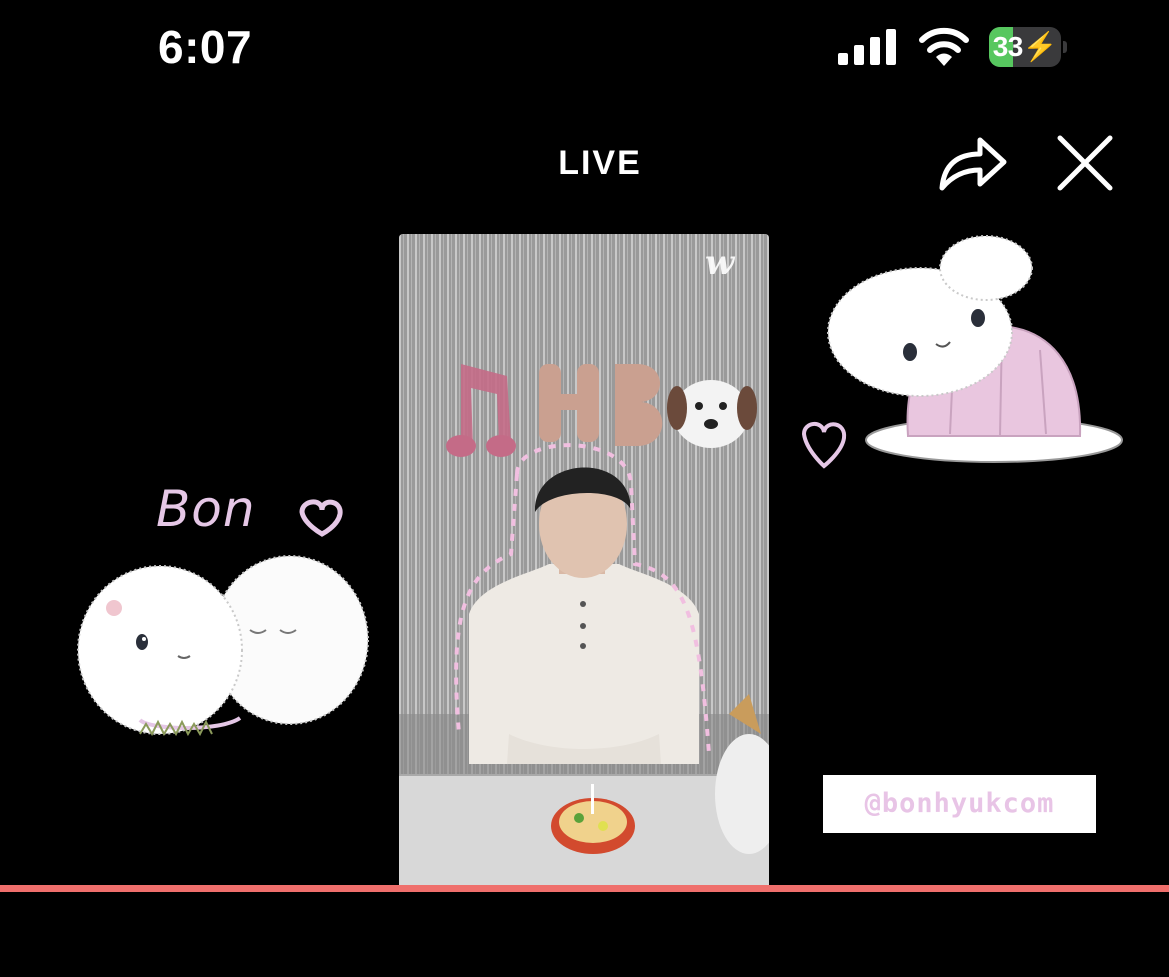 Image resolution: width=1169 pixels, height=977 pixels. I want to click on watermark-label: @bonhyukcom, so click(959, 804).